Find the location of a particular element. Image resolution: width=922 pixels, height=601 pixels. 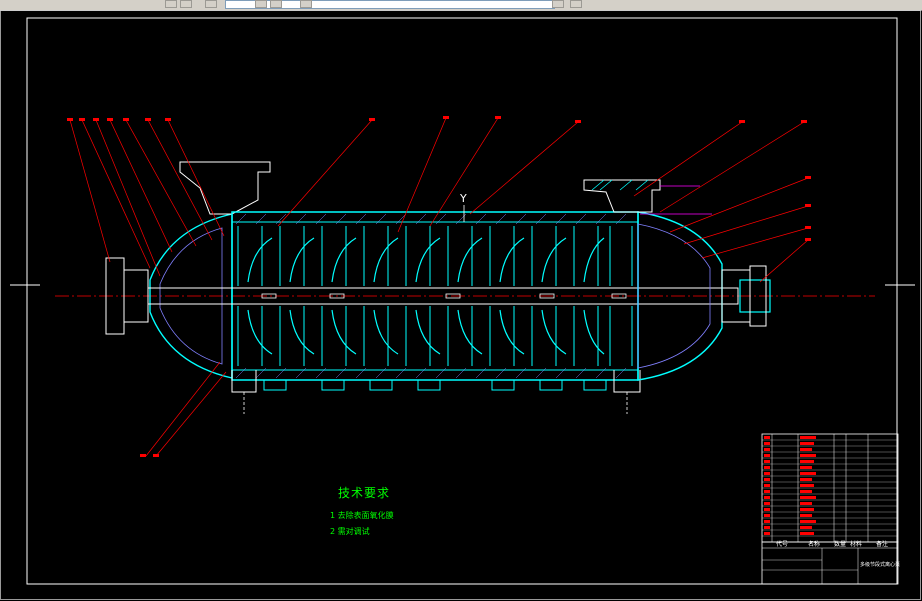

parts-list-table is located at coordinates (830, 488).